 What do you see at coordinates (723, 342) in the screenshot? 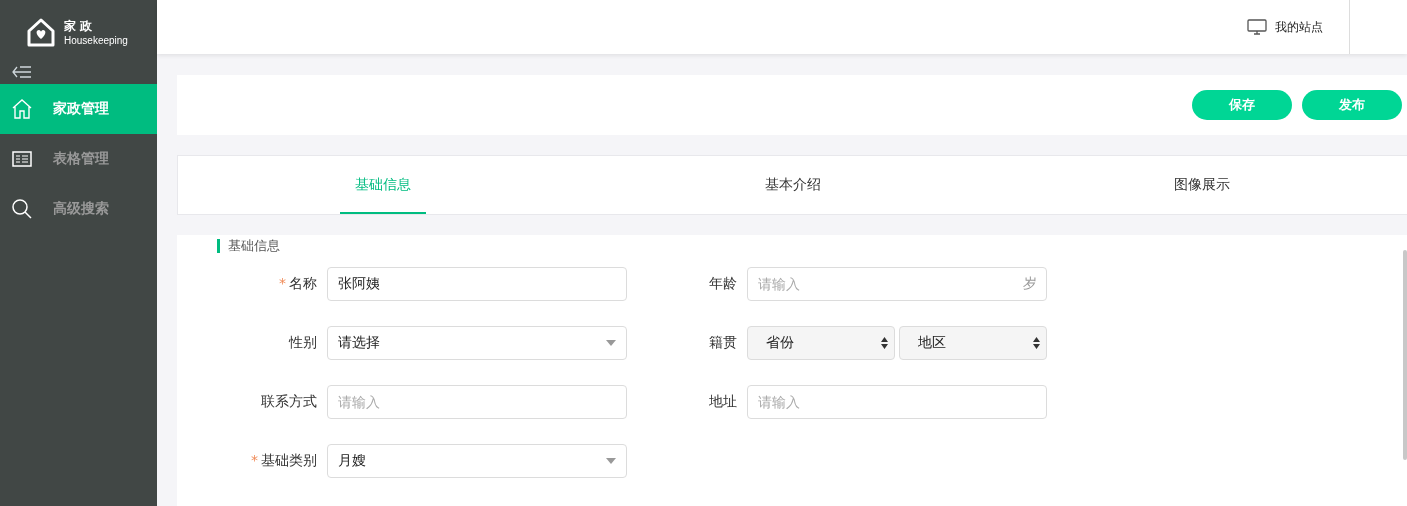
I see `field-label: 籍贯` at bounding box center [723, 342].